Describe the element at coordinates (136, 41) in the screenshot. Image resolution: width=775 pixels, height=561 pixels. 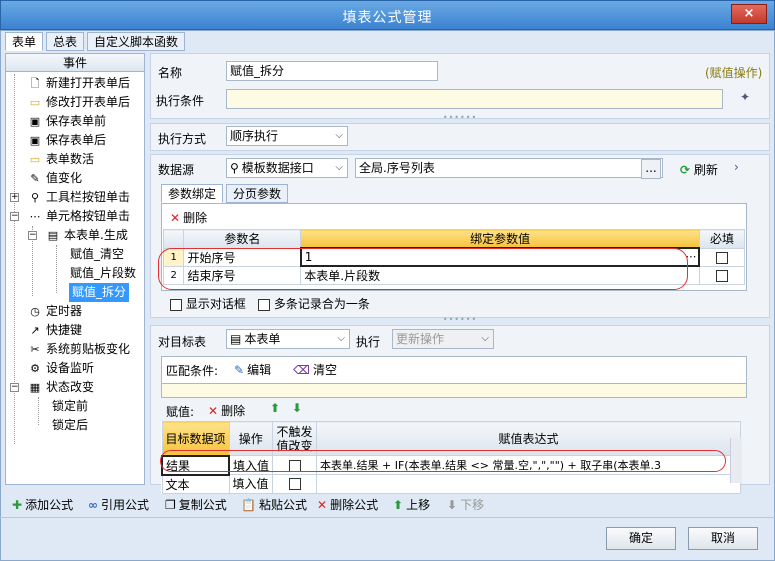
I see `tab-custom-script: 自定义脚本函数` at that location.